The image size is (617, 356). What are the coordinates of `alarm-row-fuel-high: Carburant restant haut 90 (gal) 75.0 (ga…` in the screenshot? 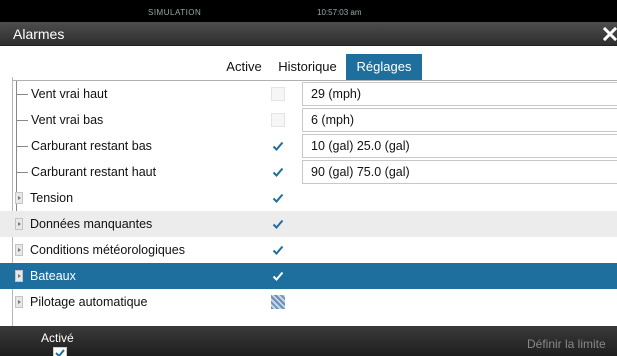 It's located at (308, 172).